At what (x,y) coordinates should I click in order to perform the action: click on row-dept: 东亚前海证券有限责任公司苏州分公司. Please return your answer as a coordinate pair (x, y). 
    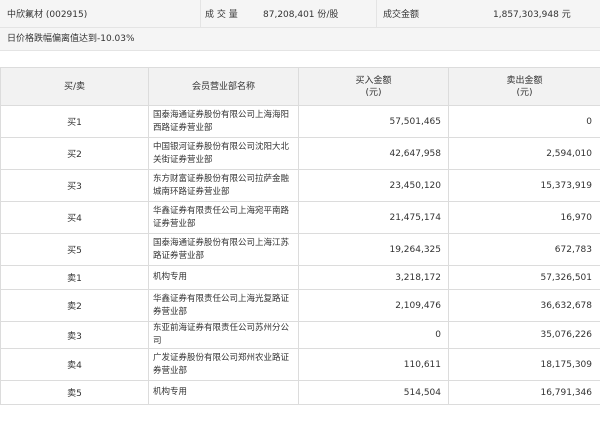
    Looking at the image, I should click on (223, 335).